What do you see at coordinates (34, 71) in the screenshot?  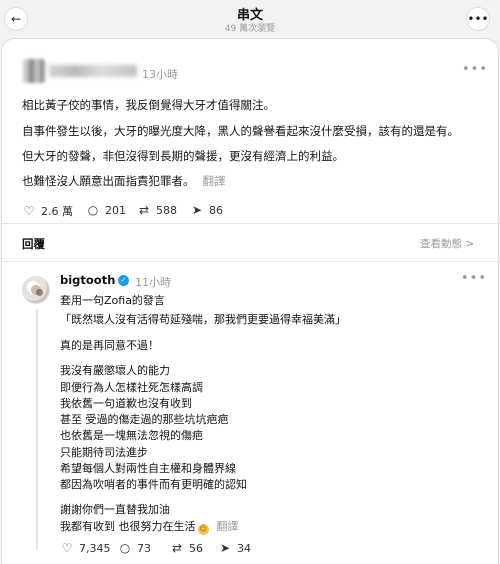 I see `blurred-avatar` at bounding box center [34, 71].